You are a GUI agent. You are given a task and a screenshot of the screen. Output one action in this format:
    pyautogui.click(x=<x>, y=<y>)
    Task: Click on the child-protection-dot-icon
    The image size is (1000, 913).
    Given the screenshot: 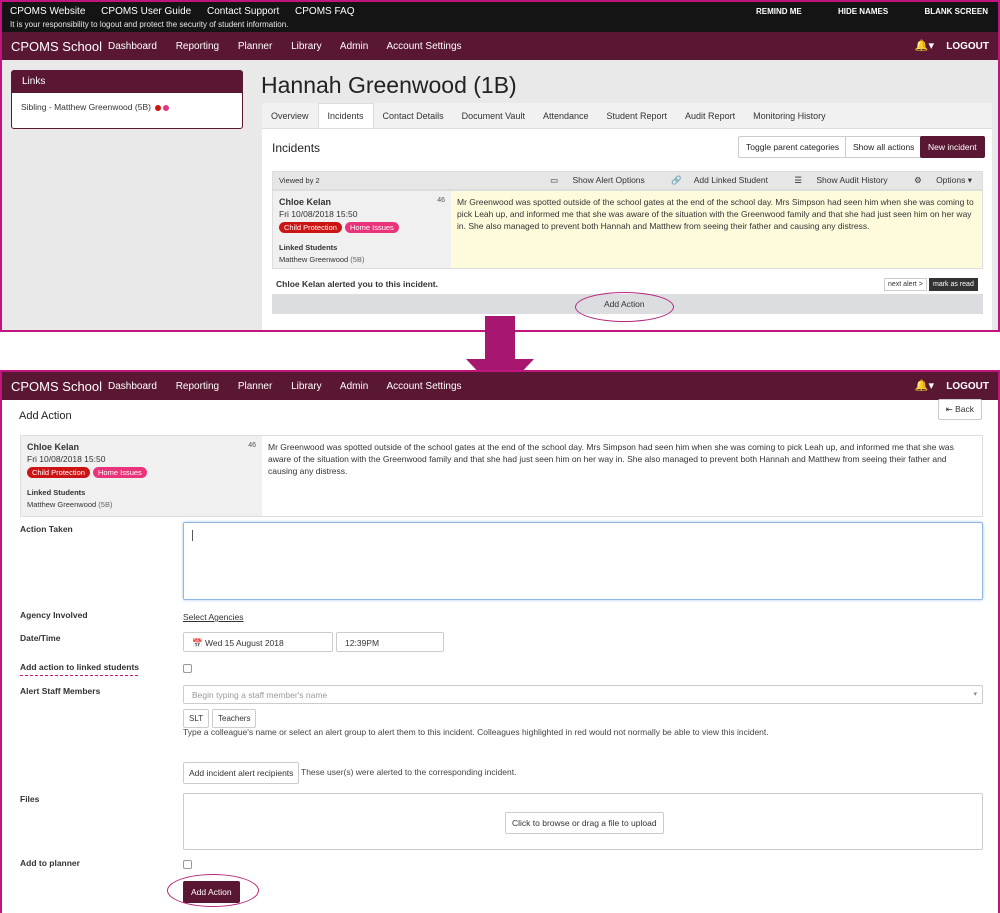 What is the action you would take?
    pyautogui.click(x=158, y=107)
    